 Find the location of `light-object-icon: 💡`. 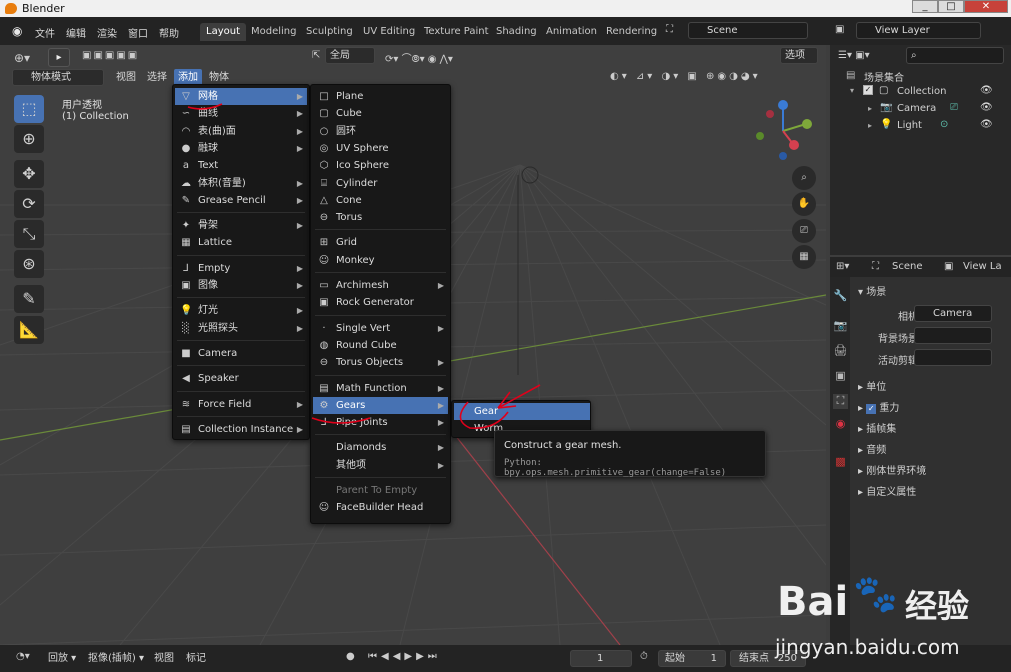

light-object-icon: 💡 is located at coordinates (886, 124).